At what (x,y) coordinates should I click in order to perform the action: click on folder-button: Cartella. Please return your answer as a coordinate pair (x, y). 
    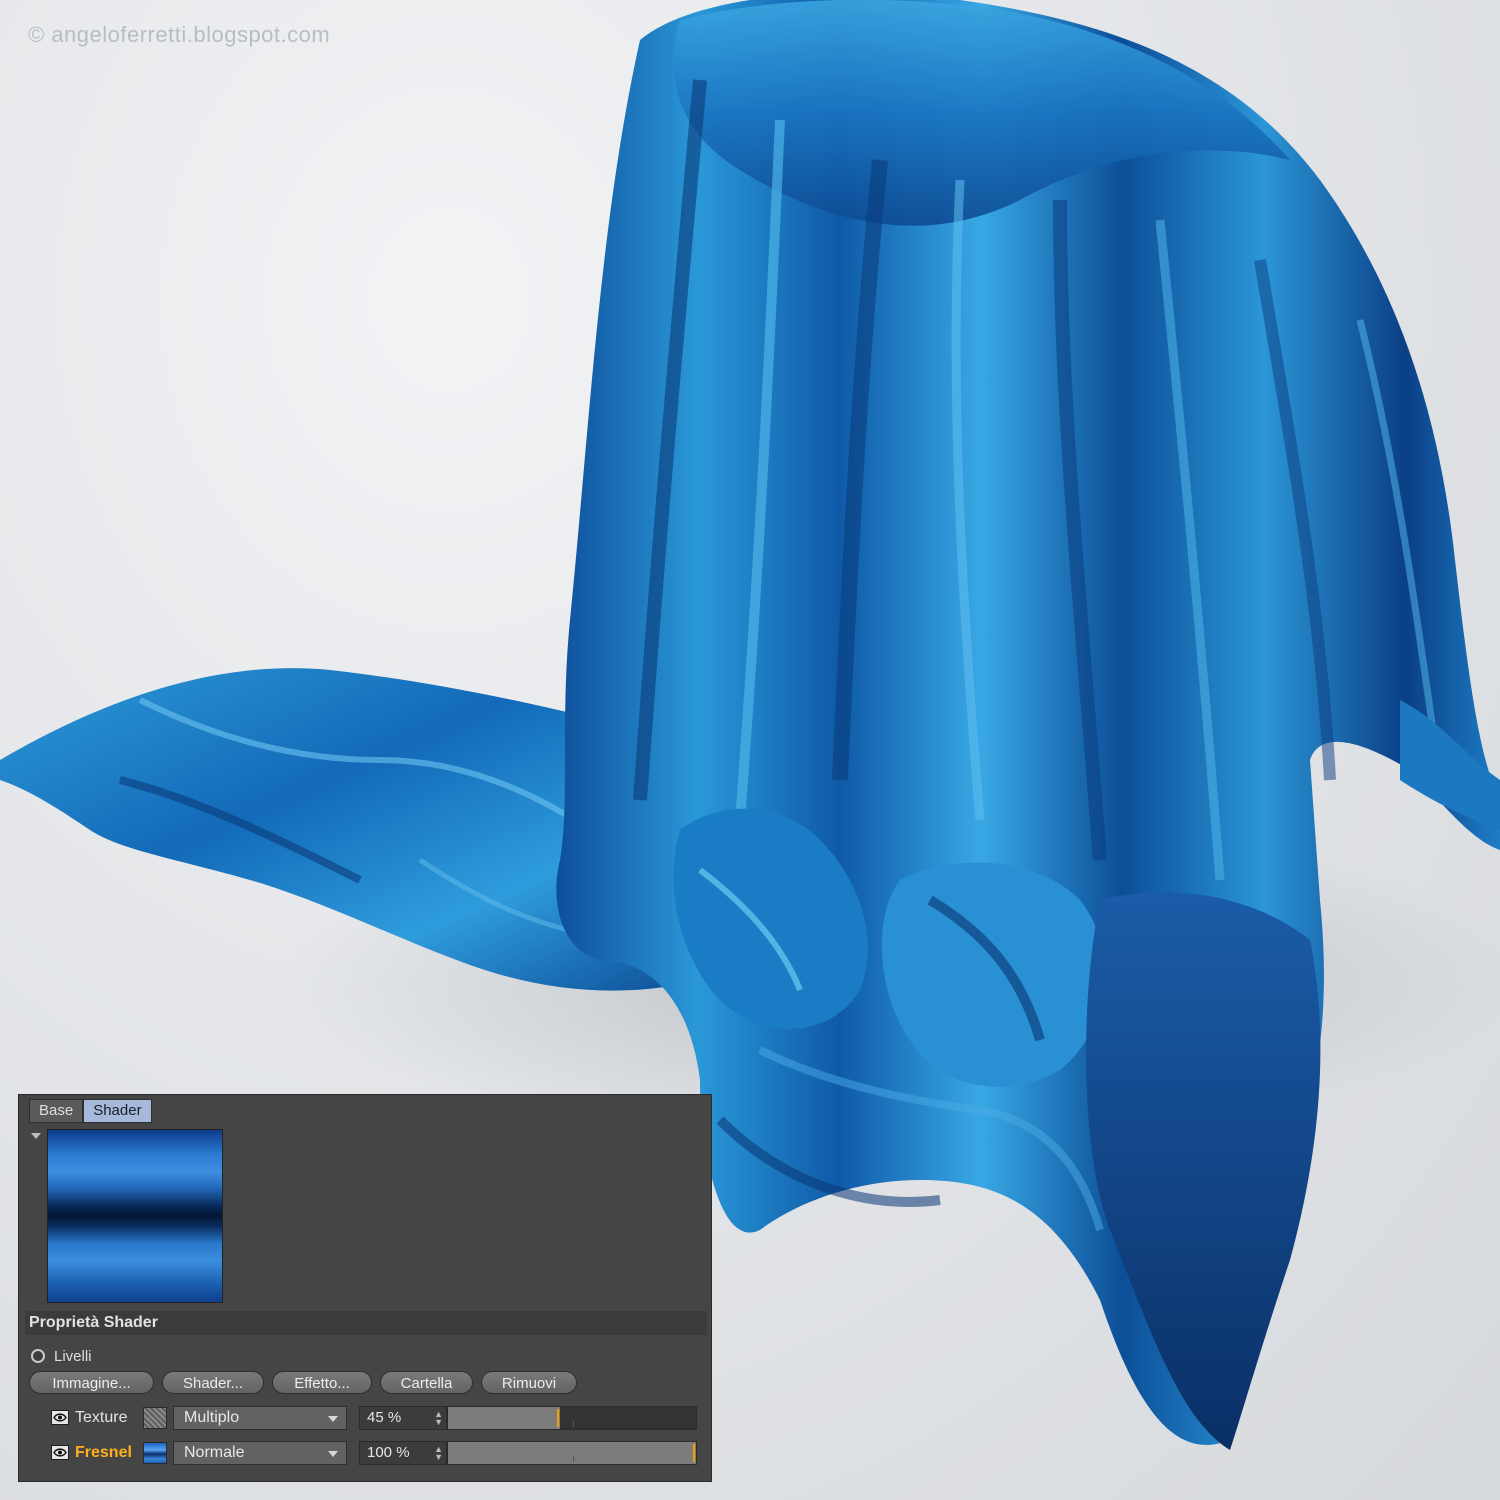
    Looking at the image, I should click on (426, 1382).